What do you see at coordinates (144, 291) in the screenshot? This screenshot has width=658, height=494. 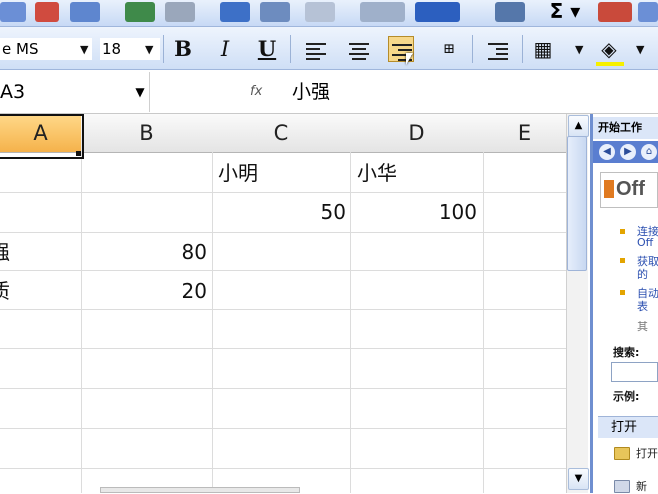 I see `cell-b4: 20` at bounding box center [144, 291].